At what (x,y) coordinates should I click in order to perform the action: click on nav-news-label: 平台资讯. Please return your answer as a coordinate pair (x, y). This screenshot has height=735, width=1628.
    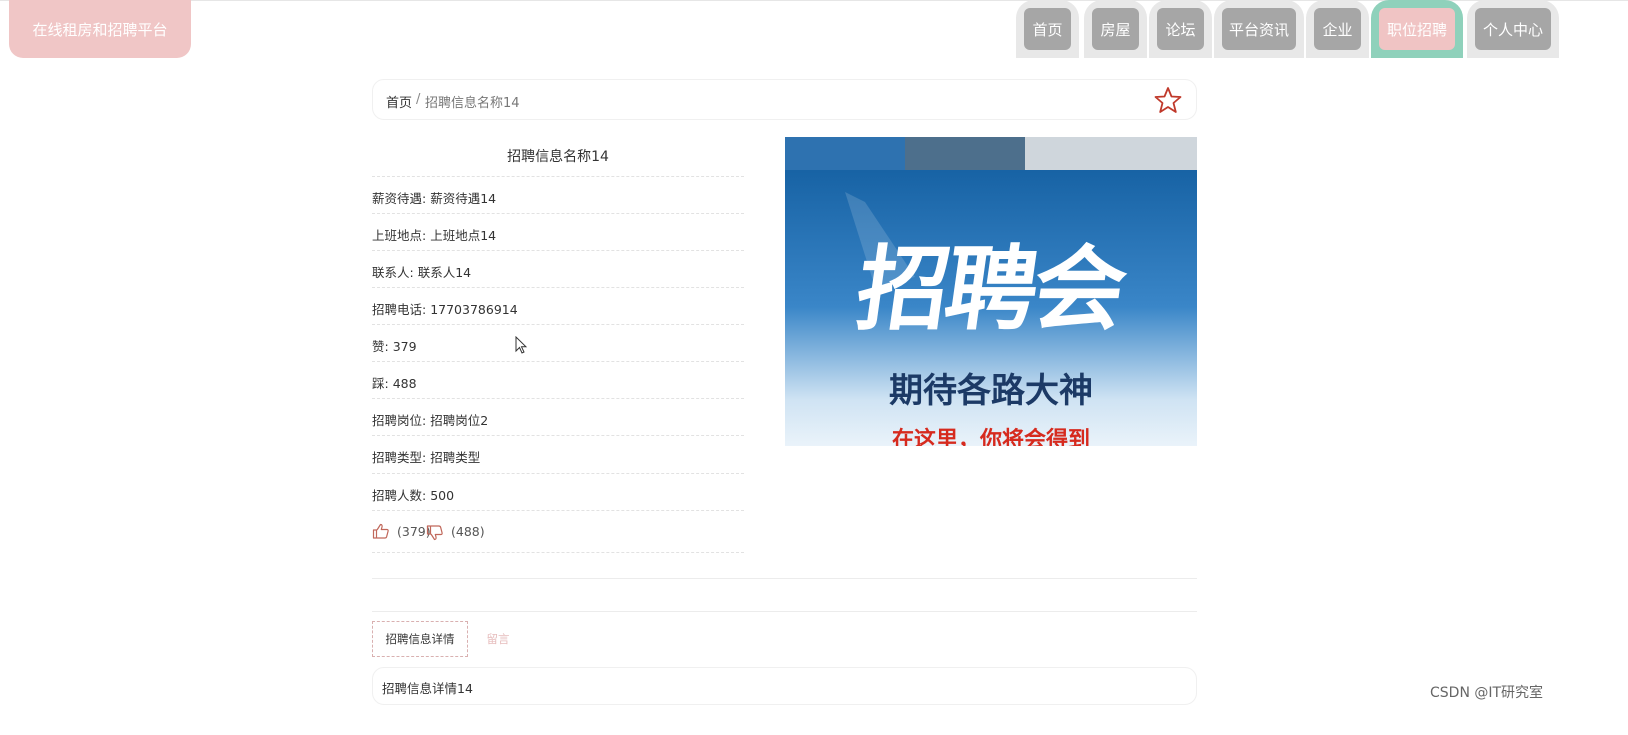
    Looking at the image, I should click on (1259, 29).